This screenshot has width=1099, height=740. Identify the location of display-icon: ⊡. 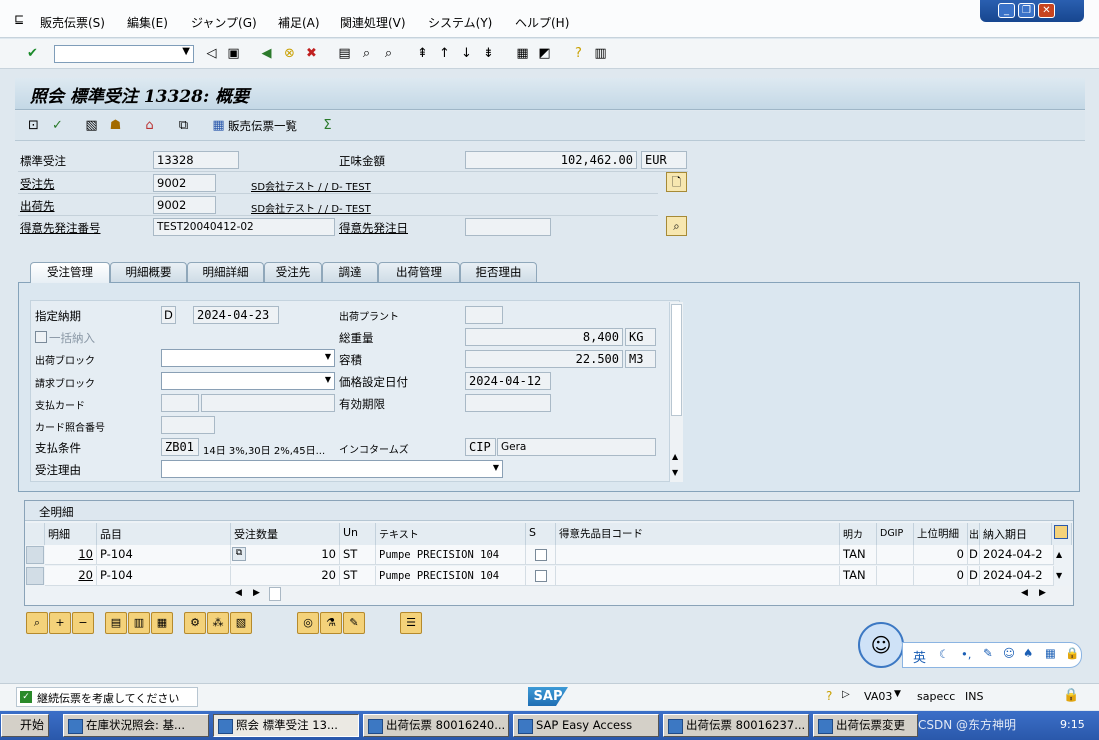
(33, 125).